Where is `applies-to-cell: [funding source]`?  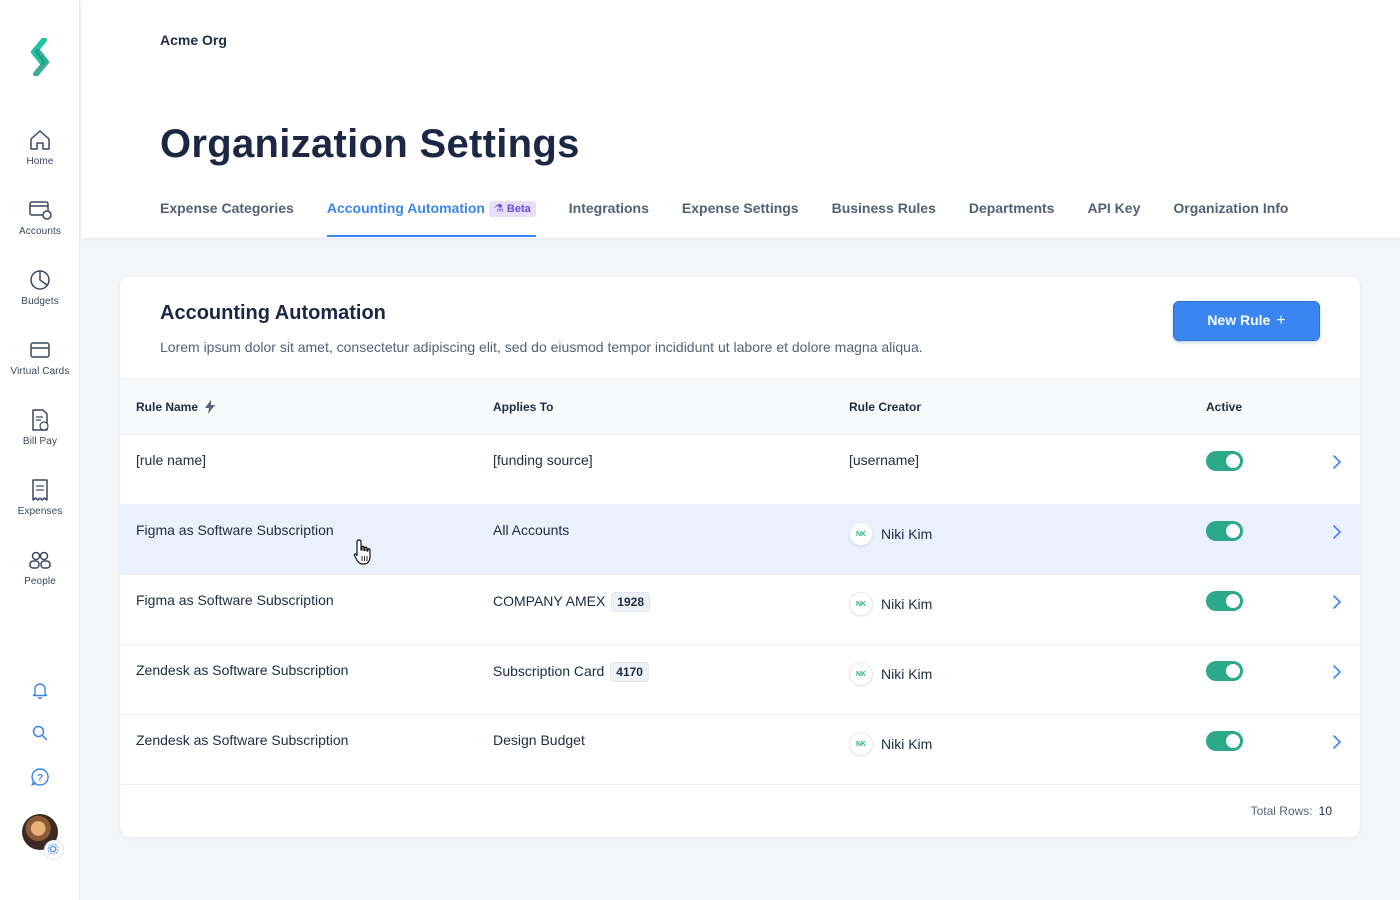
applies-to-cell: [funding source] is located at coordinates (543, 460).